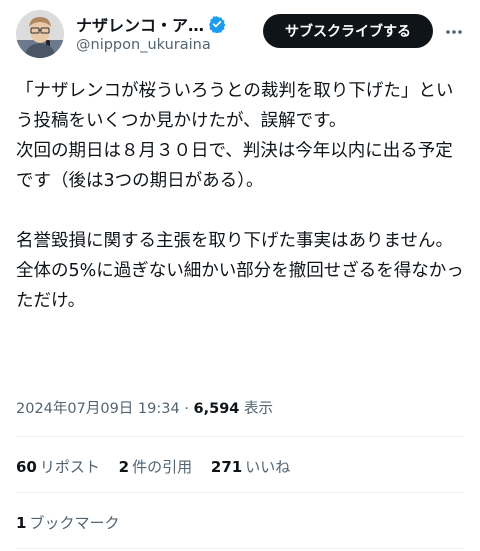  I want to click on tweet-header: ナザレンコ・ア… @nippon_ukuraina サブスクライブする, so click(240, 36).